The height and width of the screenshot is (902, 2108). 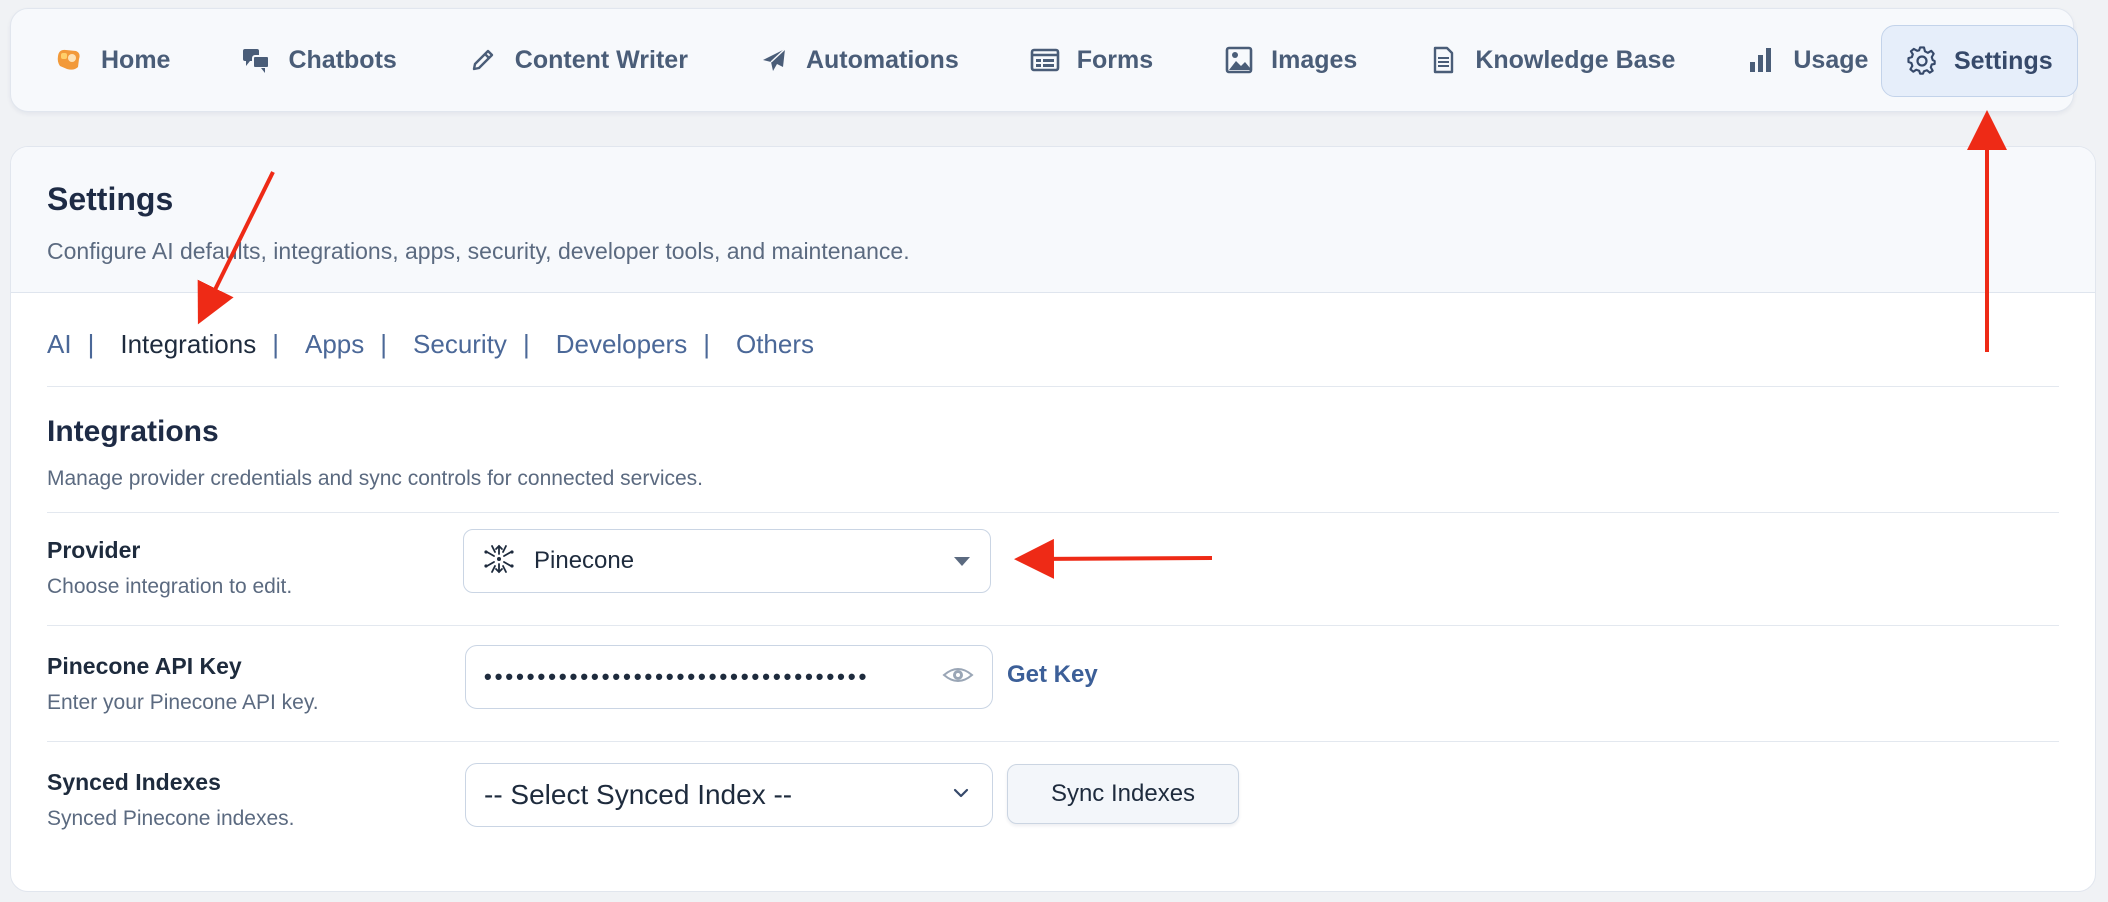 What do you see at coordinates (775, 344) in the screenshot?
I see `tab-others: Others` at bounding box center [775, 344].